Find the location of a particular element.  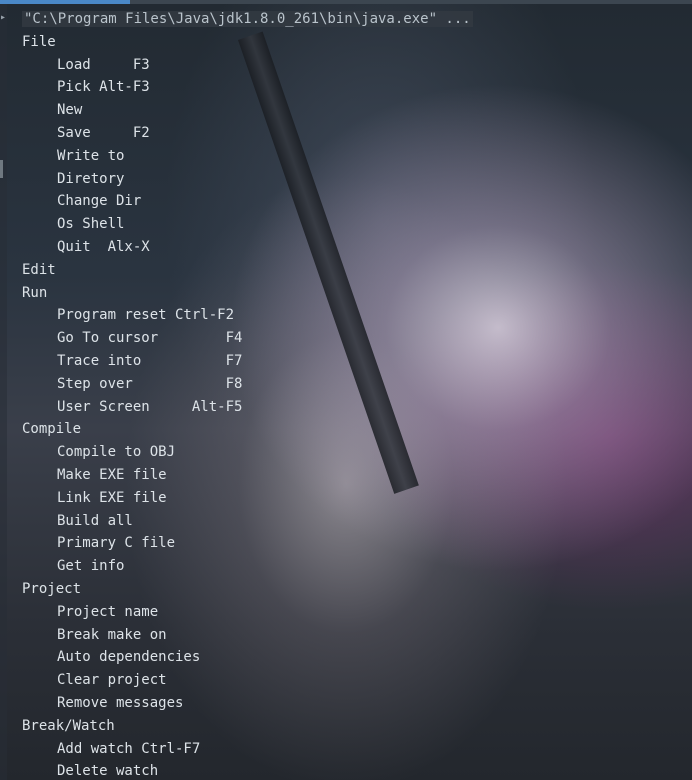

menu-item-line: User Screen Alt-F5 is located at coordinates (150, 406).